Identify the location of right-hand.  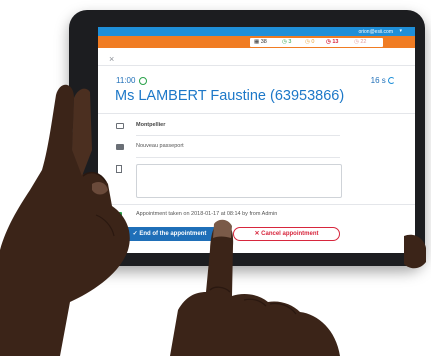
(255, 289).